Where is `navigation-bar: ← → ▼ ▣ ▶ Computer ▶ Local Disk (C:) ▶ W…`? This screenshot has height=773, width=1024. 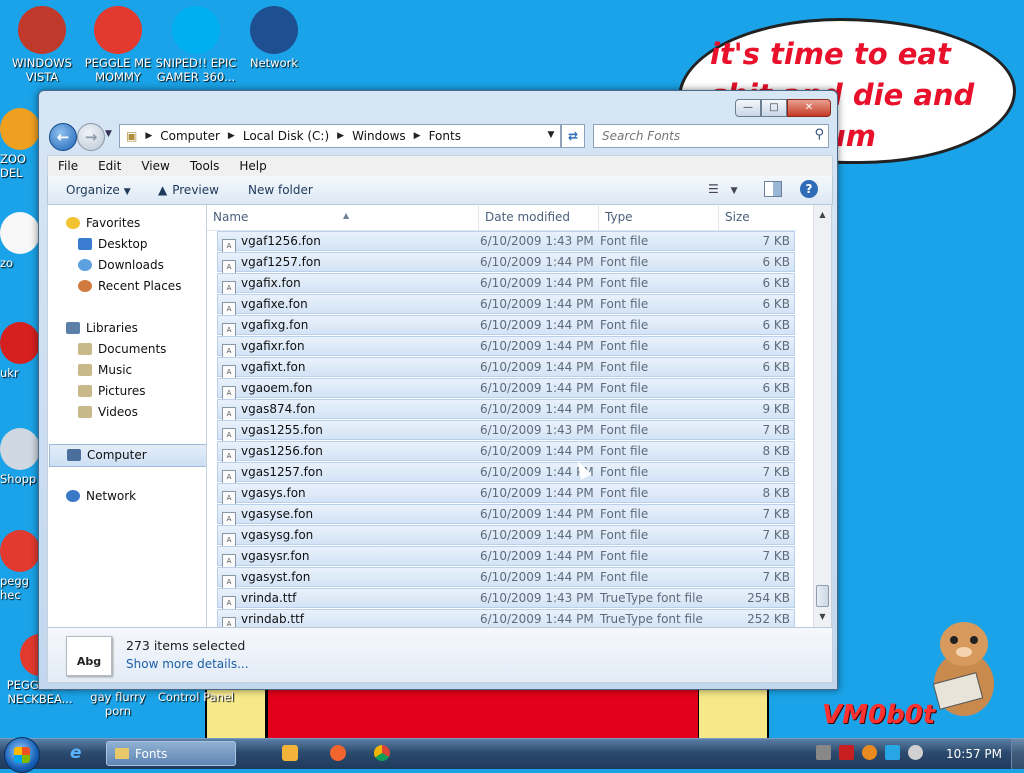
navigation-bar: ← → ▼ ▣ ▶ Computer ▶ Local Disk (C:) ▶ W… is located at coordinates (439, 137).